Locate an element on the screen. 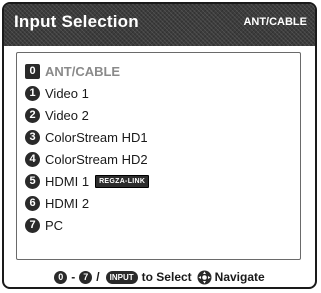 The height and width of the screenshot is (293, 321). input-item-video-2: 2 Video 2 is located at coordinates (87, 115).